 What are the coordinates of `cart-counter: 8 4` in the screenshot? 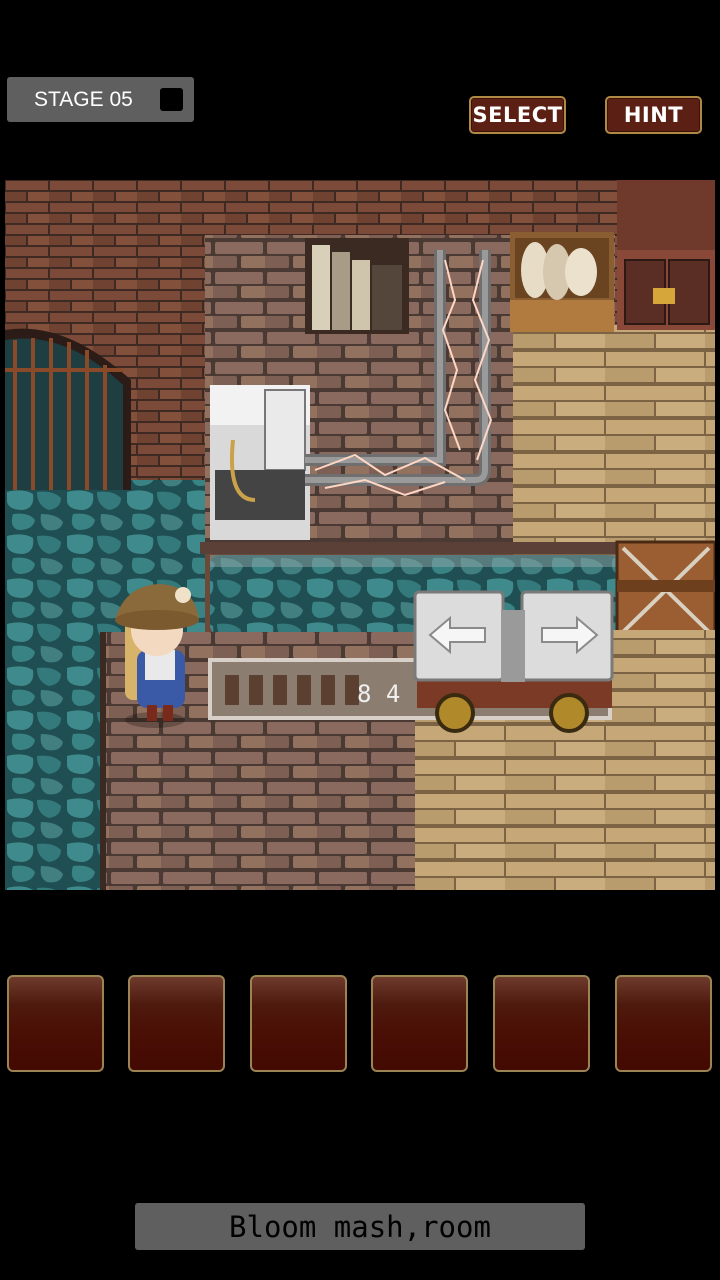 It's located at (379, 694).